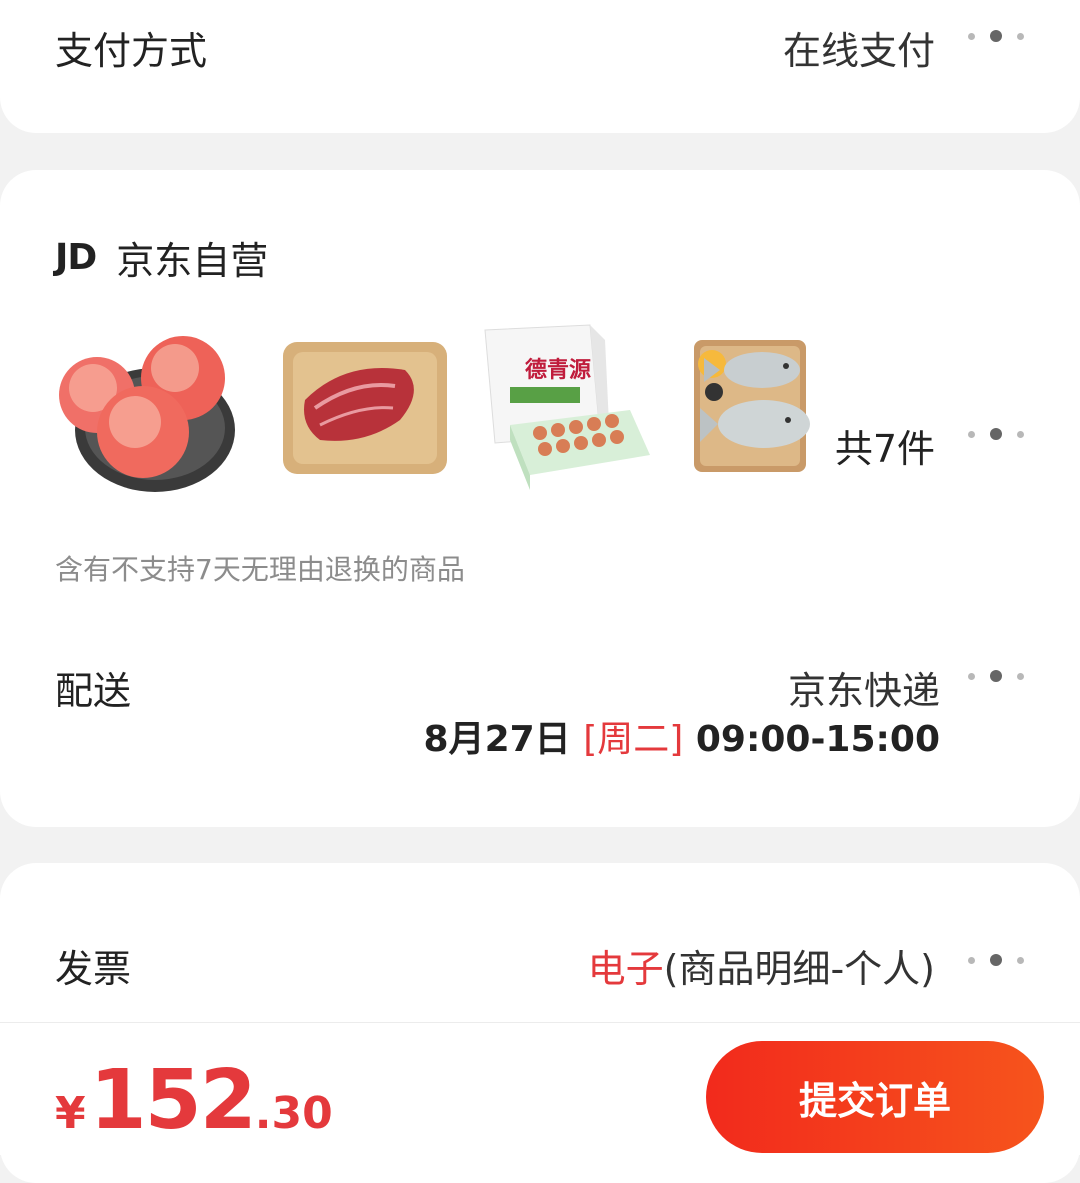  What do you see at coordinates (131, 51) in the screenshot?
I see `payment-label: 支付方式` at bounding box center [131, 51].